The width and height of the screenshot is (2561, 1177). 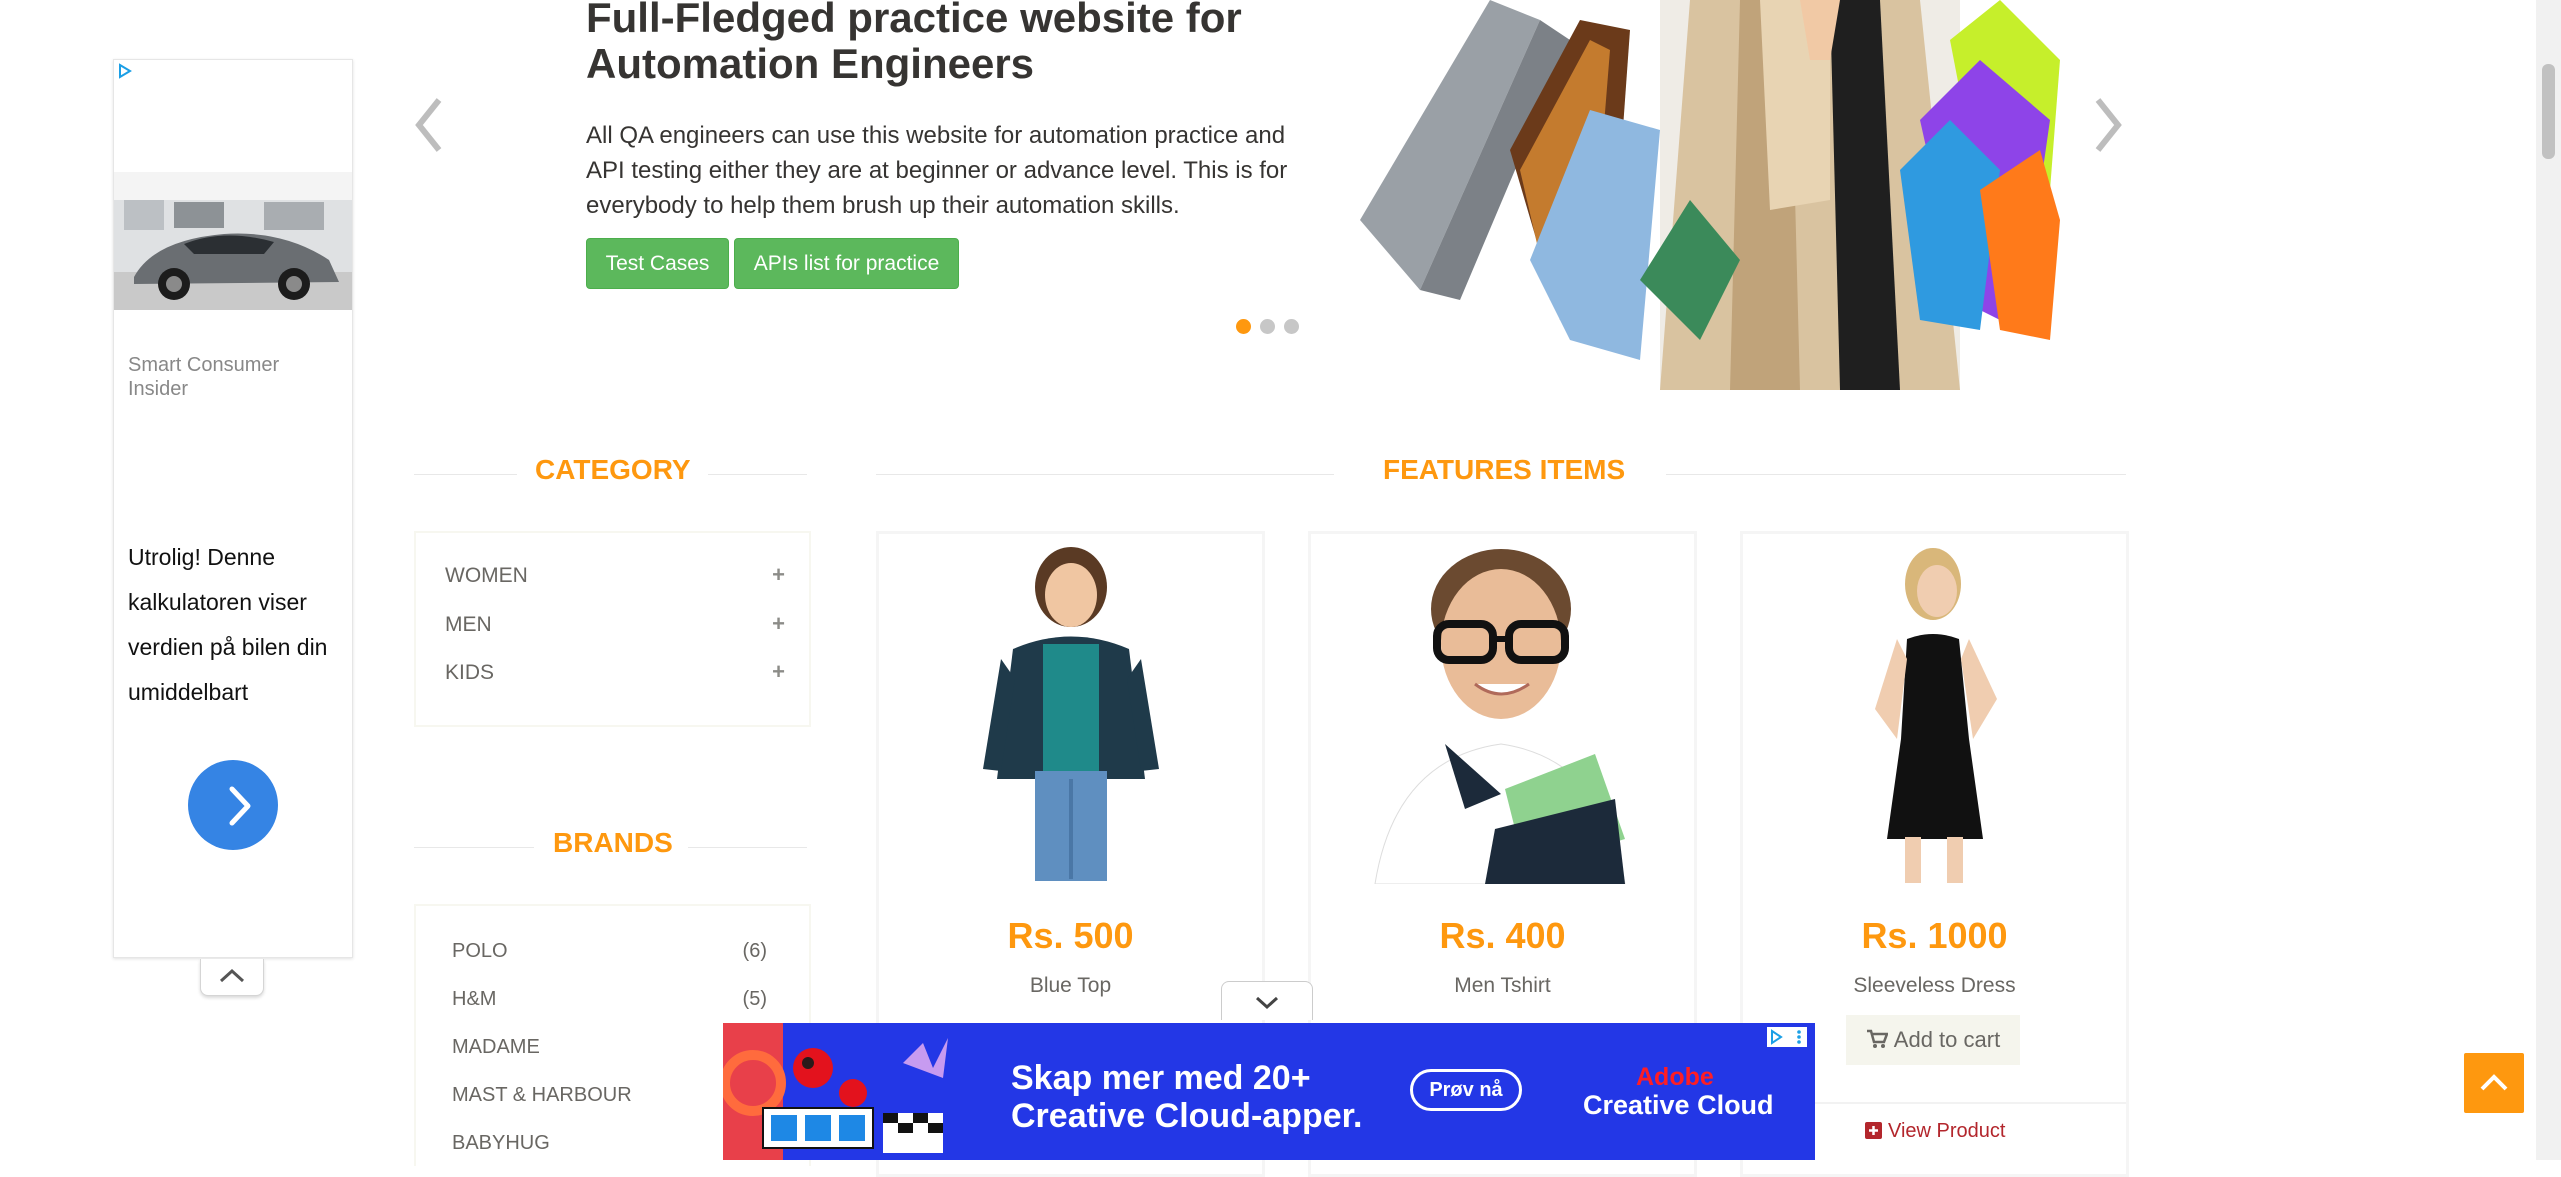 I want to click on features-title-line-left, so click(x=1105, y=474).